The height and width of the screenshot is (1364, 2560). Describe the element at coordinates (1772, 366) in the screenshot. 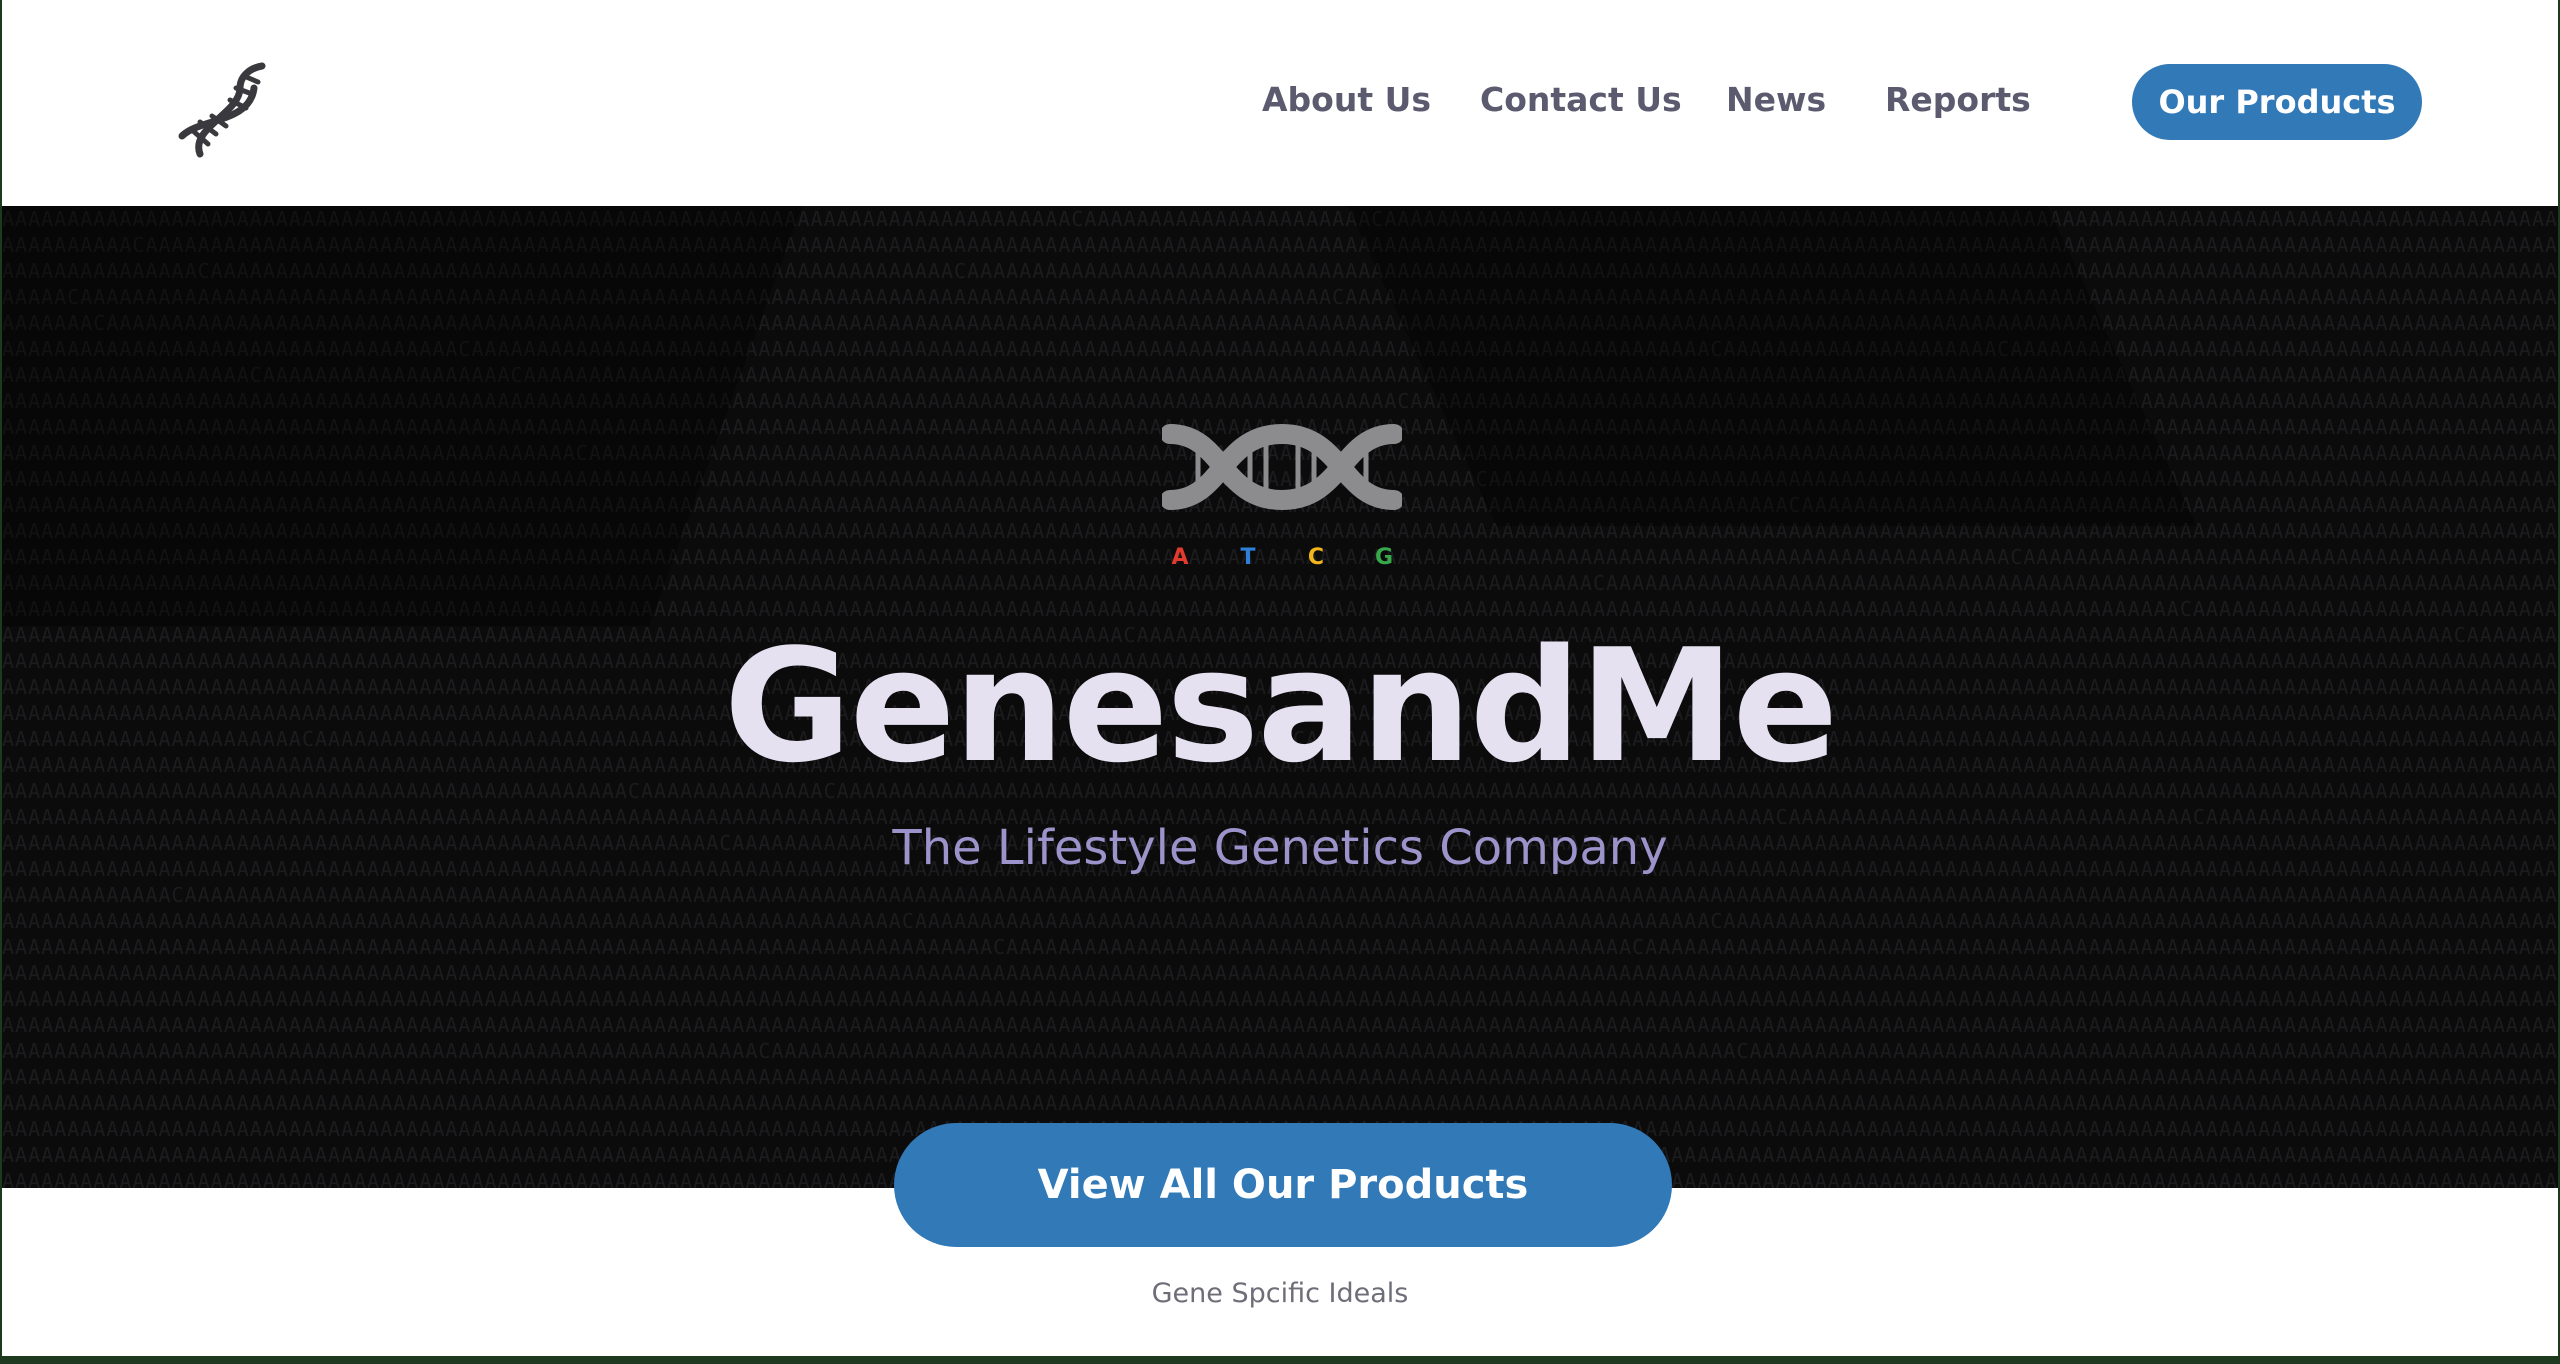

I see `background-shape` at that location.